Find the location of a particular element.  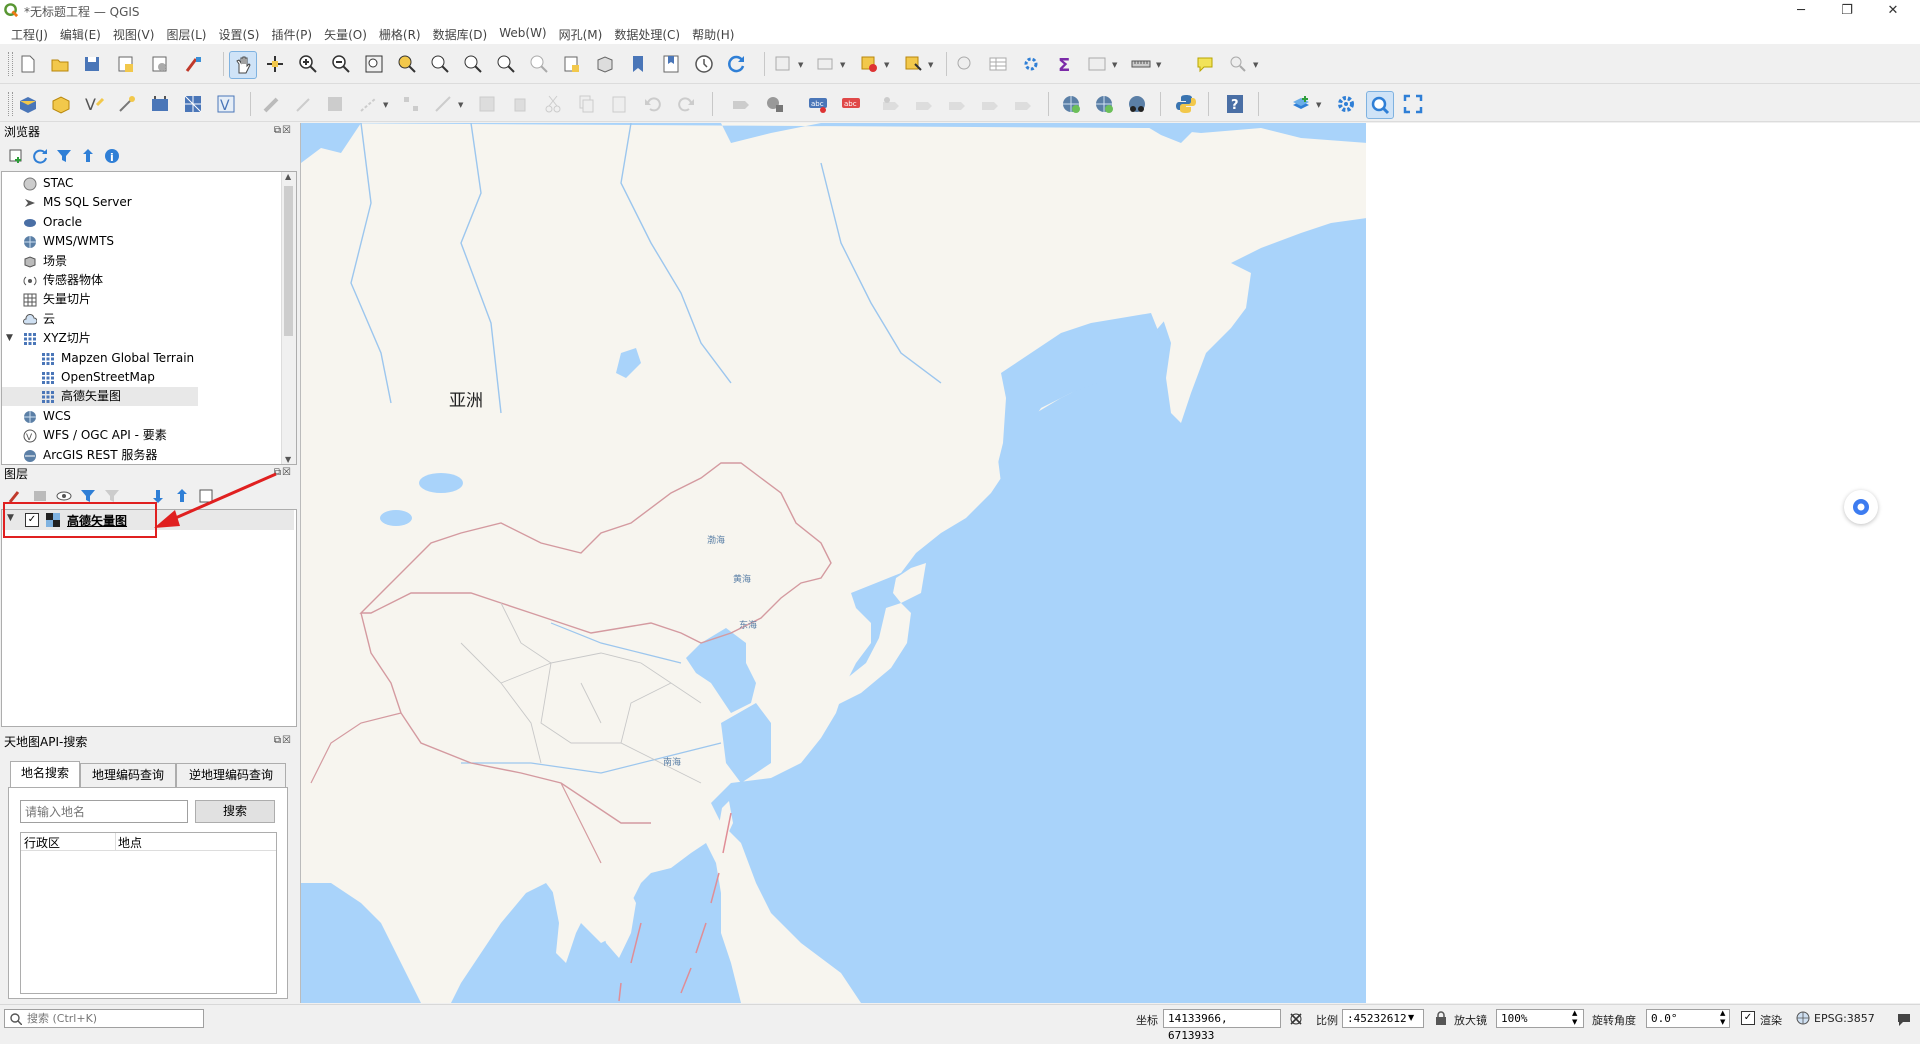

label-callout-icon is located at coordinates (1023, 104).